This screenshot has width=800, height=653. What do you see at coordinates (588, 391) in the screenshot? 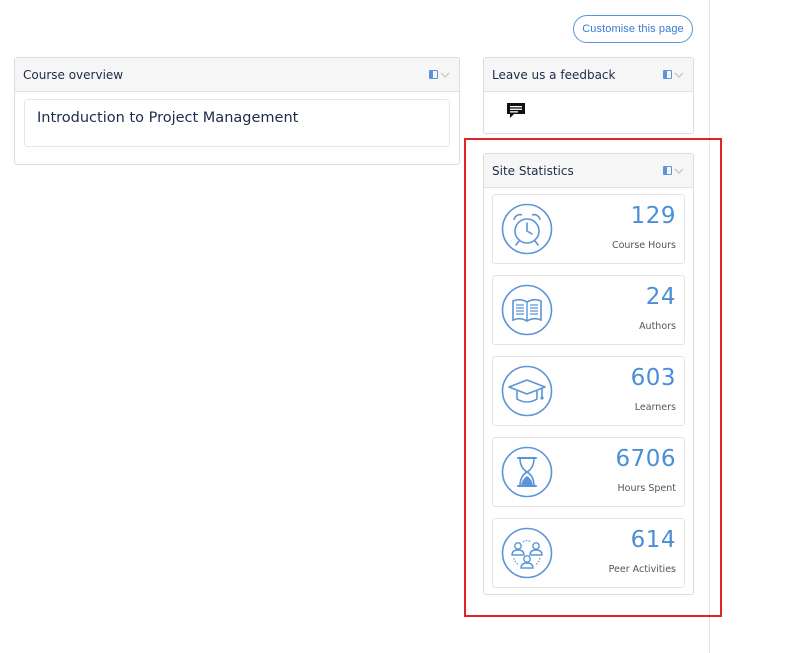
I see `stat-card-learners: 603 Learners` at bounding box center [588, 391].